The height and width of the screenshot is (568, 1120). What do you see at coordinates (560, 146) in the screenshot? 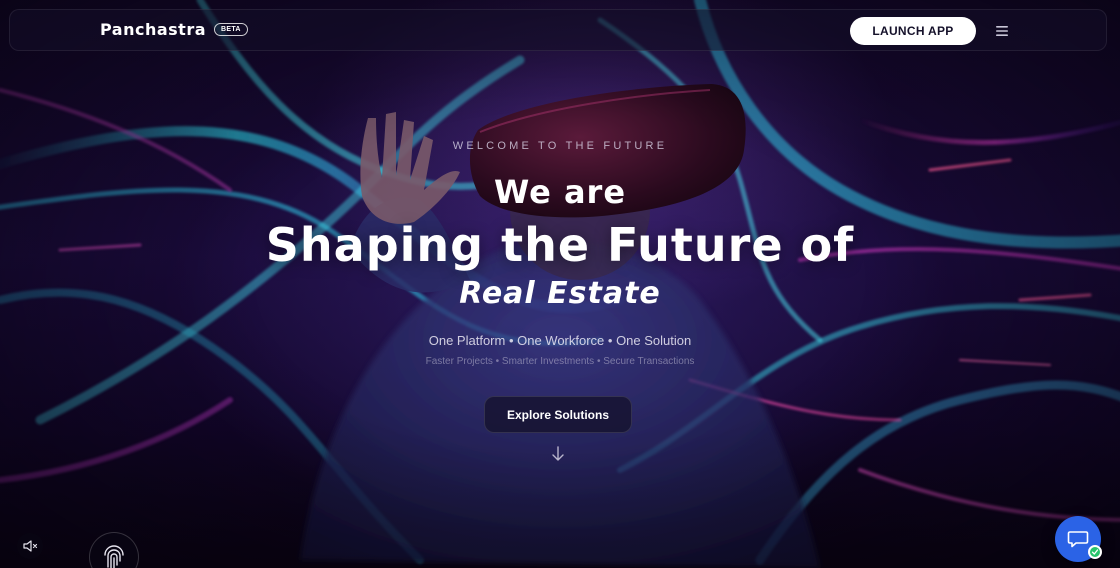
I see `hero-eyebrow: WELCOME TO THE FUTURE` at bounding box center [560, 146].